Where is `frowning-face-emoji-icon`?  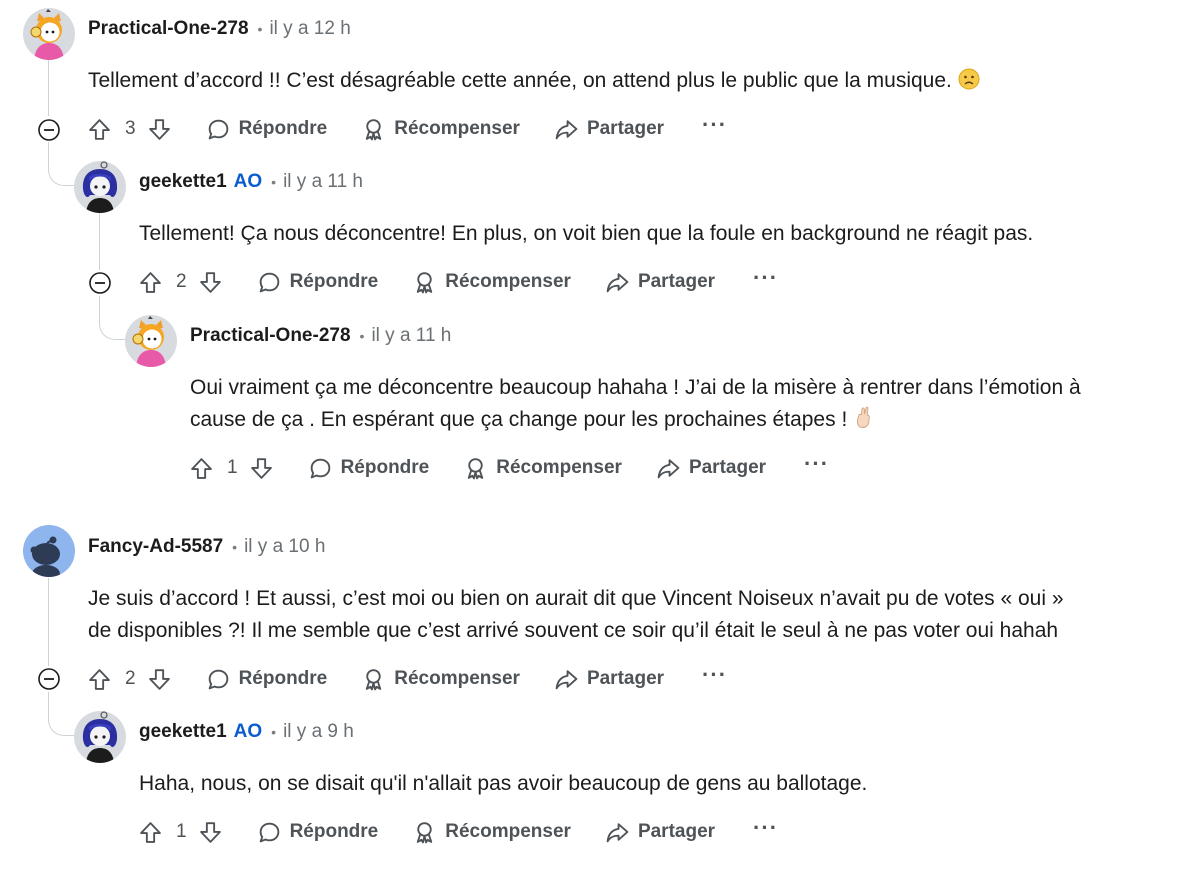 frowning-face-emoji-icon is located at coordinates (969, 79).